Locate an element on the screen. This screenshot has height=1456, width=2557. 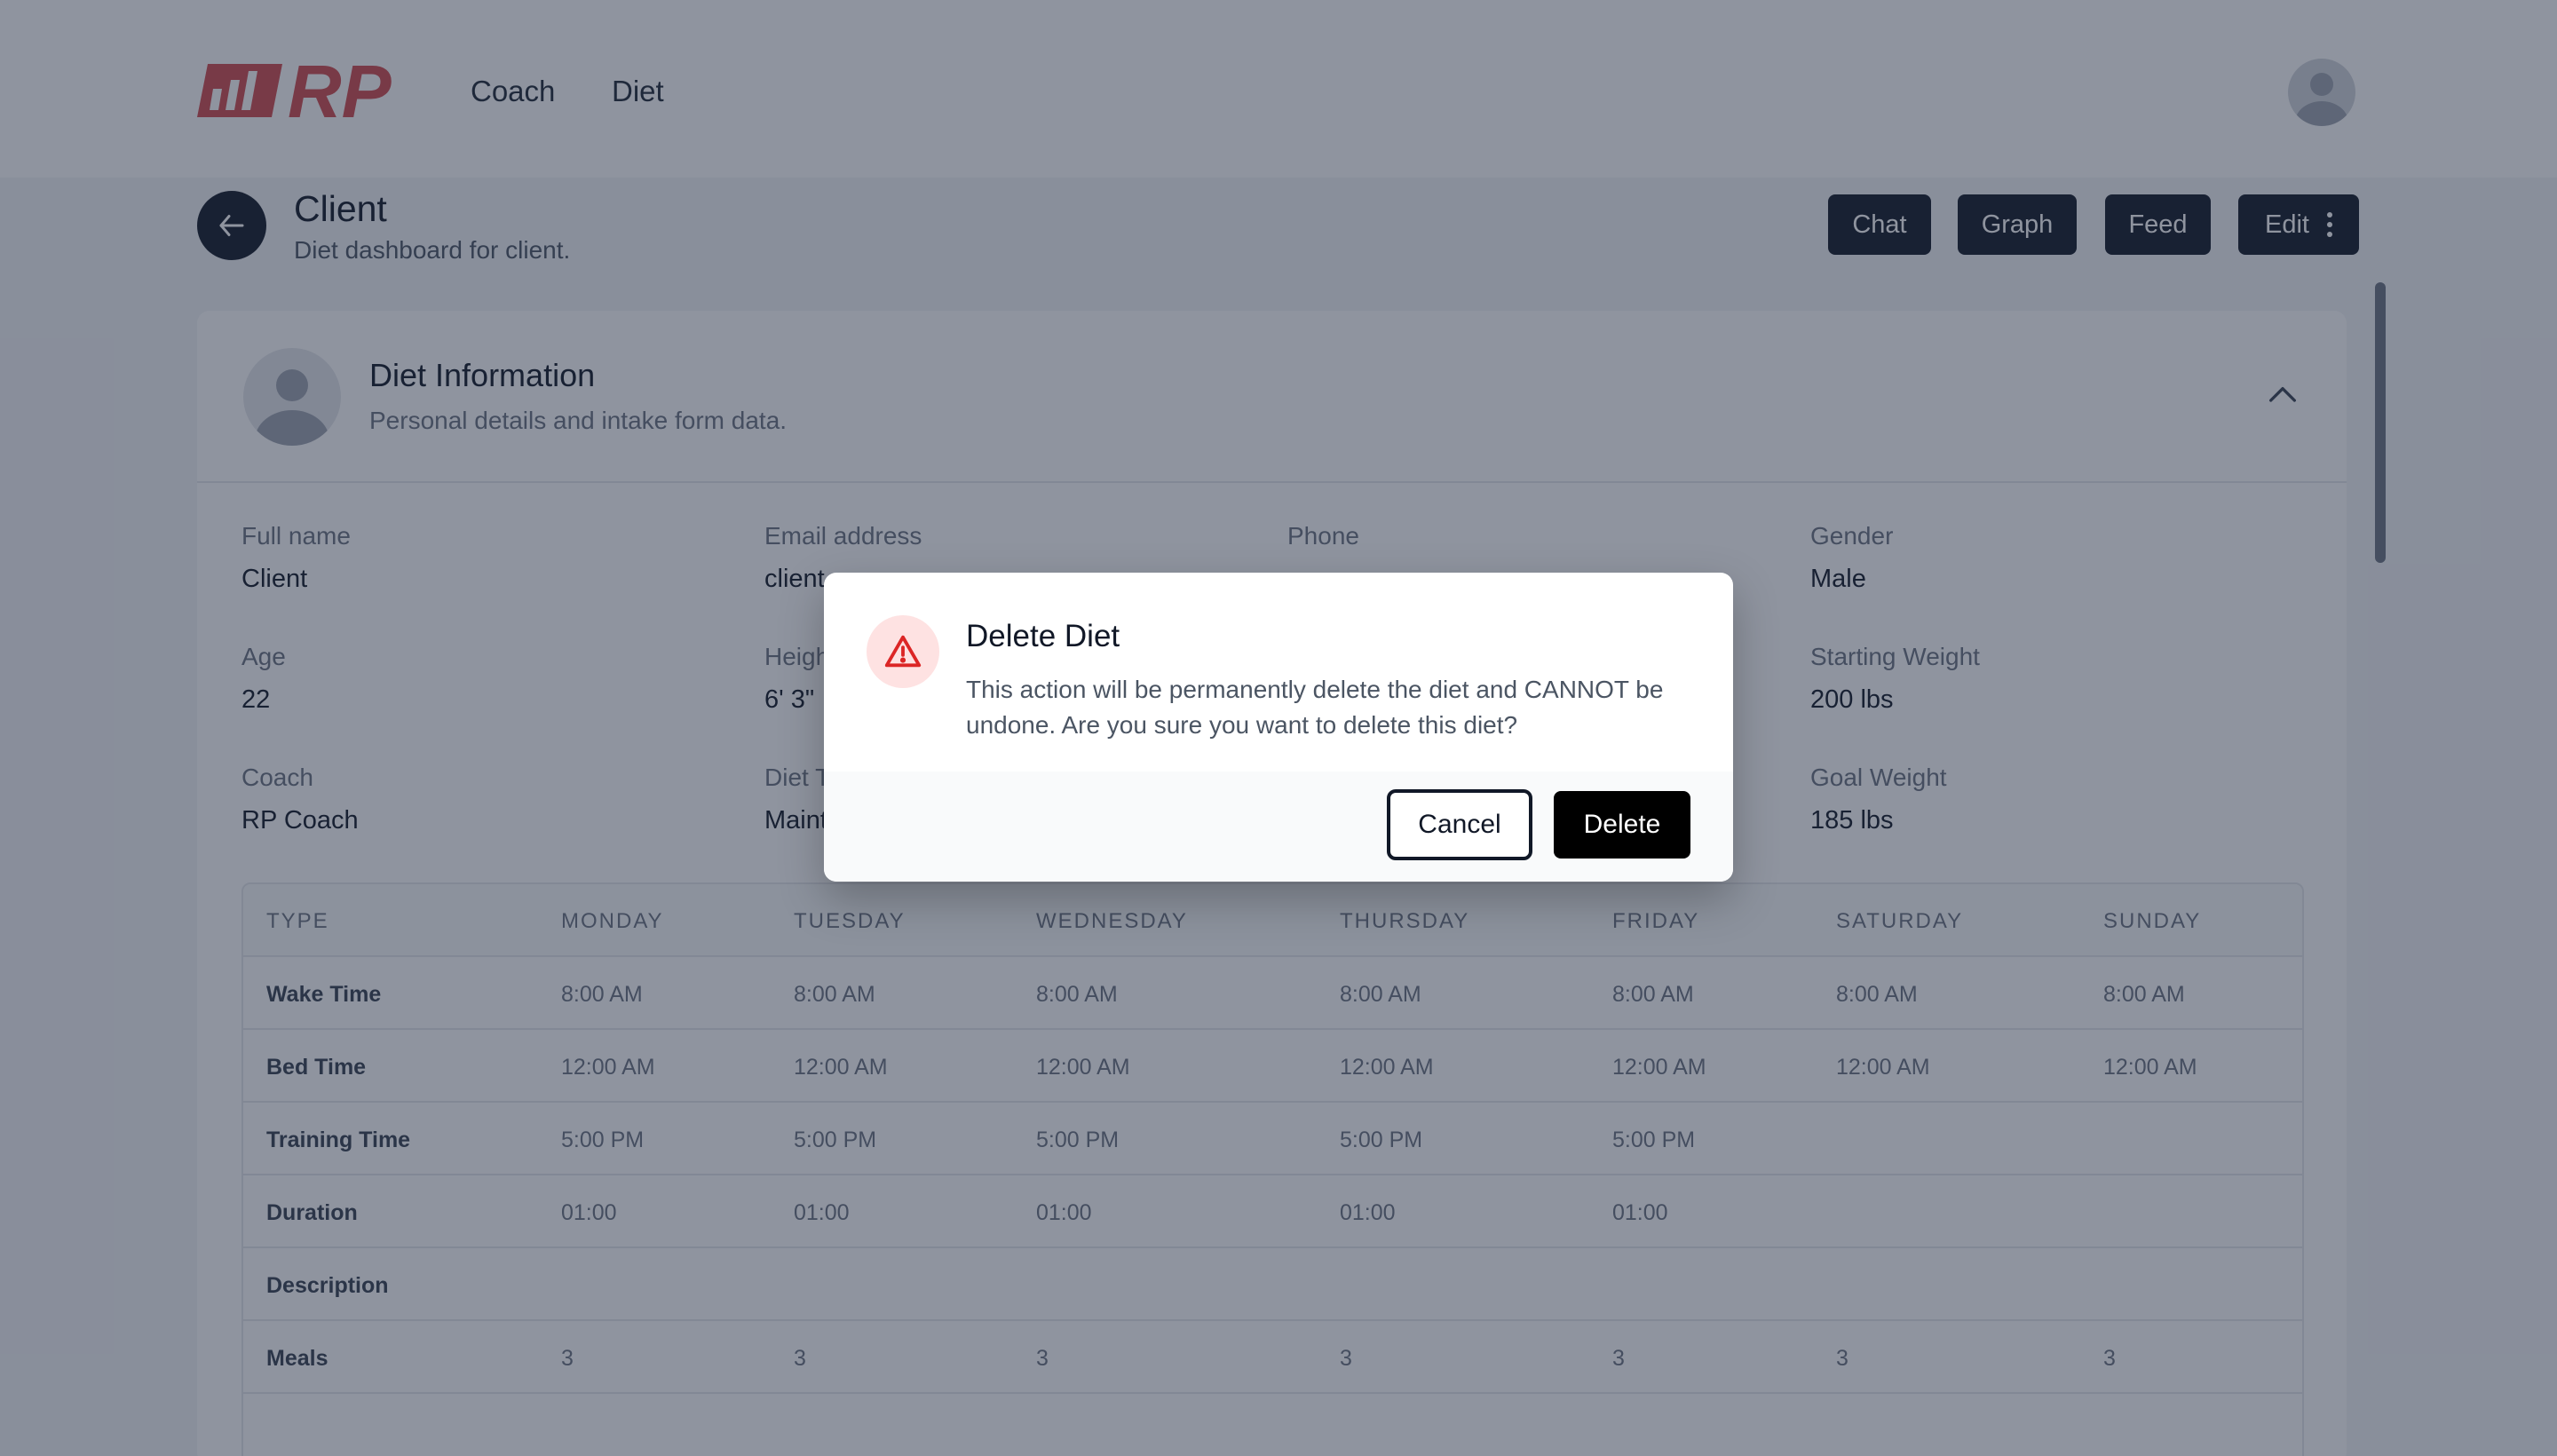
warning-triangle-icon is located at coordinates (903, 651).